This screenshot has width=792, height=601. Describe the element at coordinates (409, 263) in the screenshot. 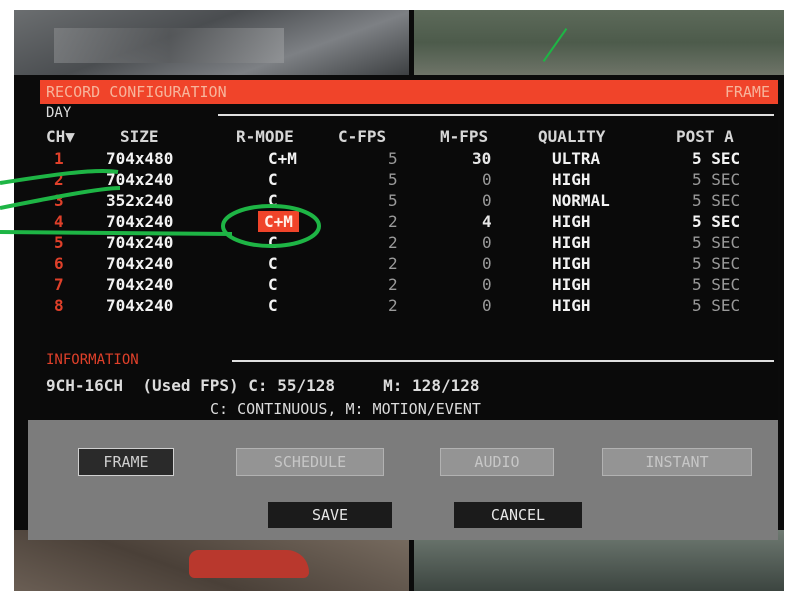

I see `table-row: 6 704x240 C 2 0 HIGH 5 SEC` at that location.